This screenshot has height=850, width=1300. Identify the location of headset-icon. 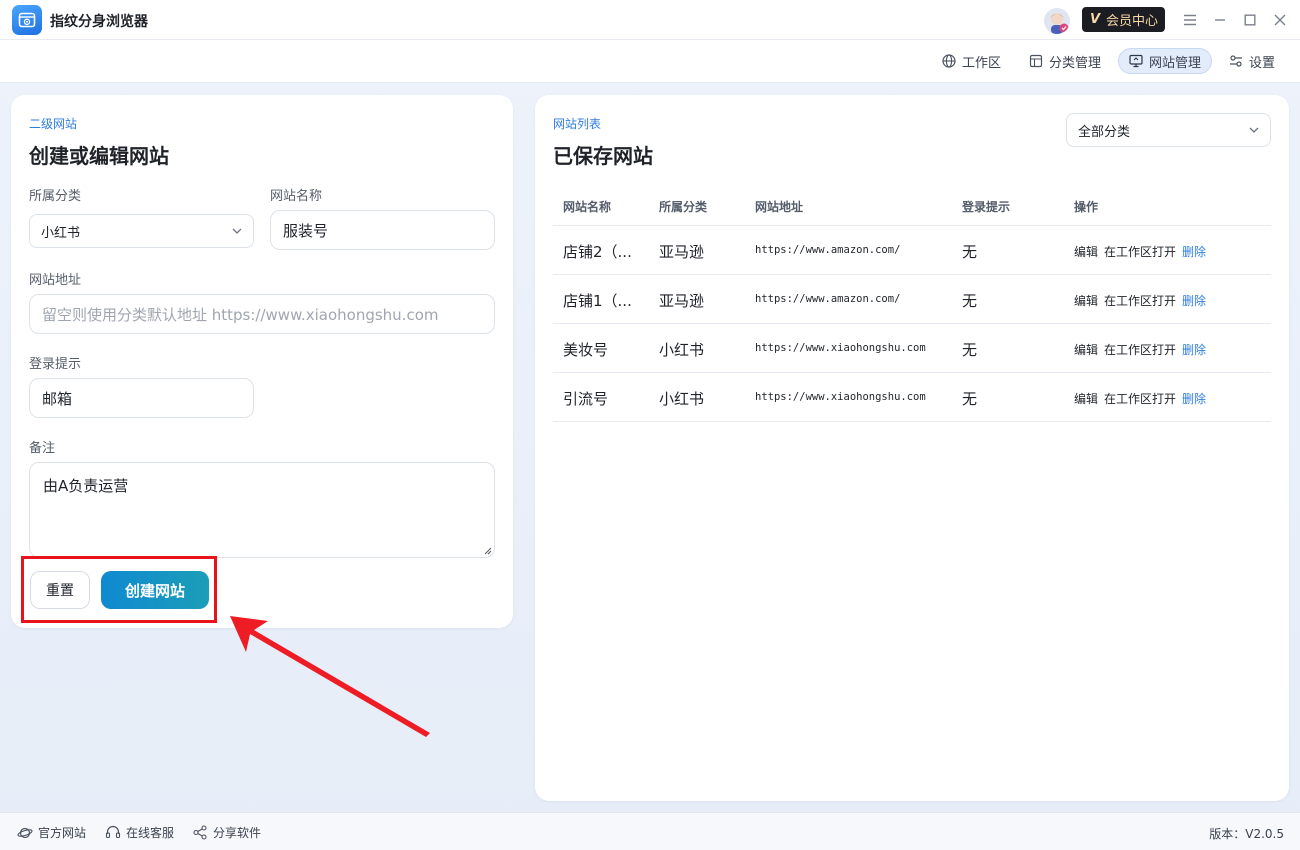
(113, 832).